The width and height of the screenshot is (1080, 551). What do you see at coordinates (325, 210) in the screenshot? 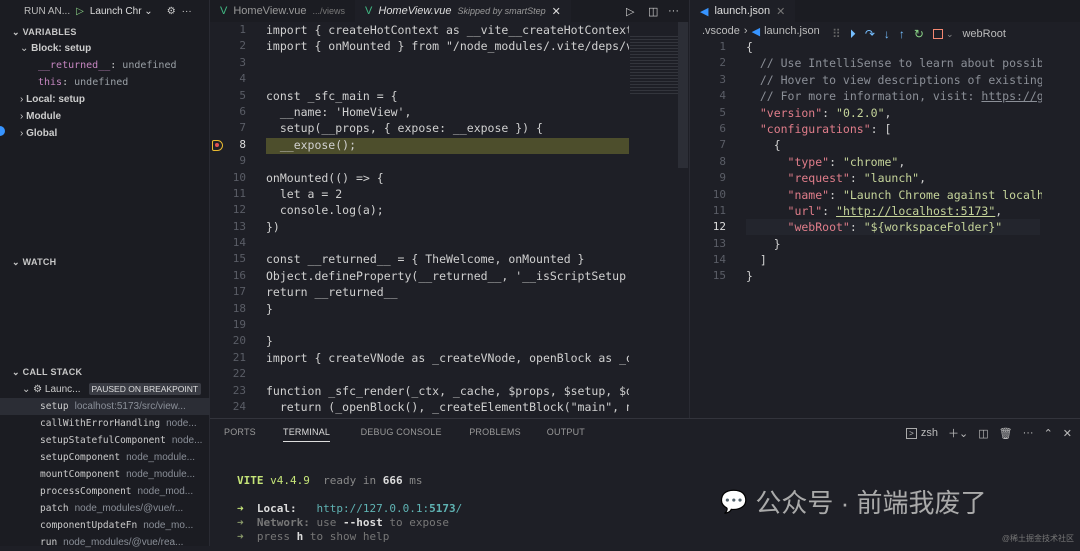
I see `code-line: console.log(a);` at bounding box center [325, 210].